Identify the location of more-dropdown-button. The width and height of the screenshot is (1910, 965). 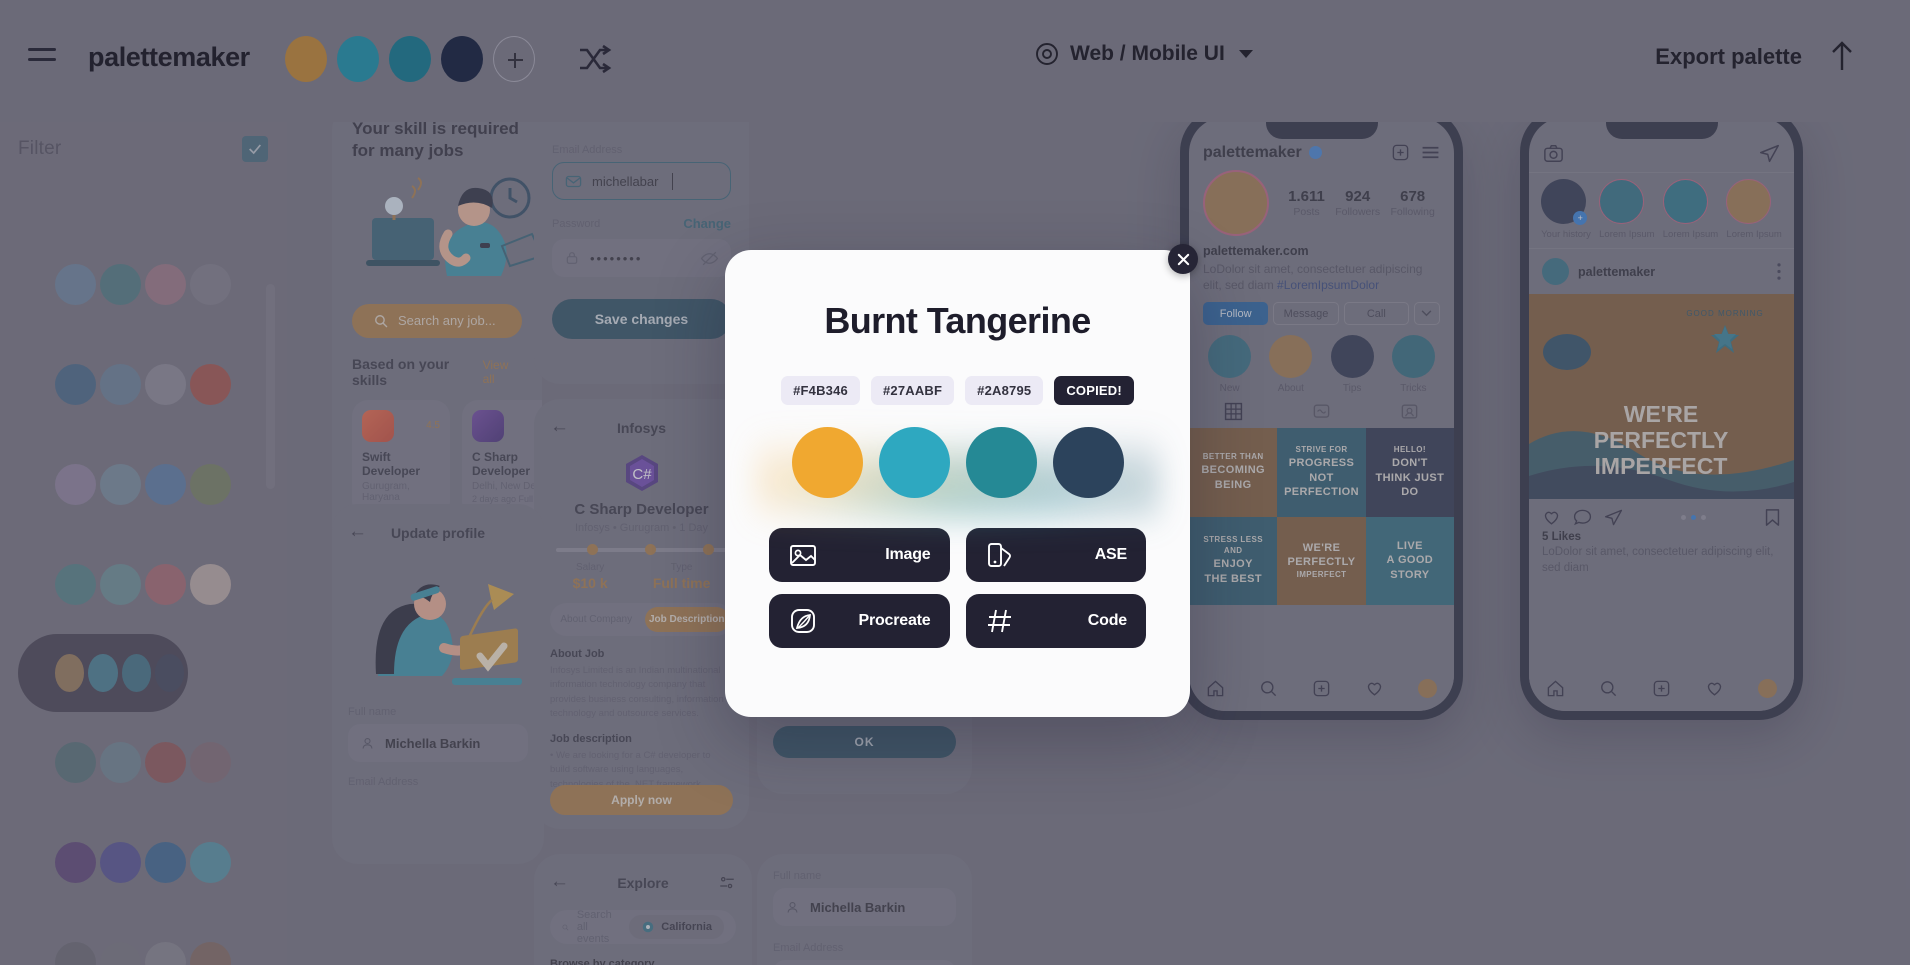
(1426, 314).